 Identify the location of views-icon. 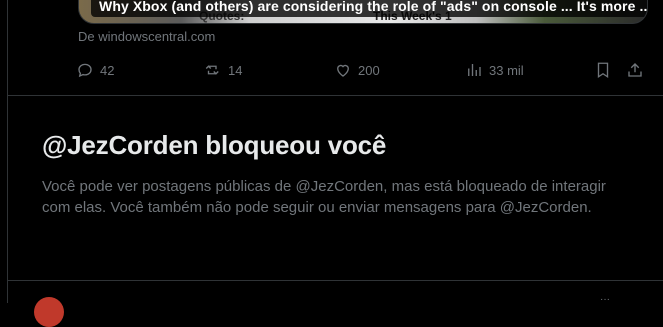
(474, 70).